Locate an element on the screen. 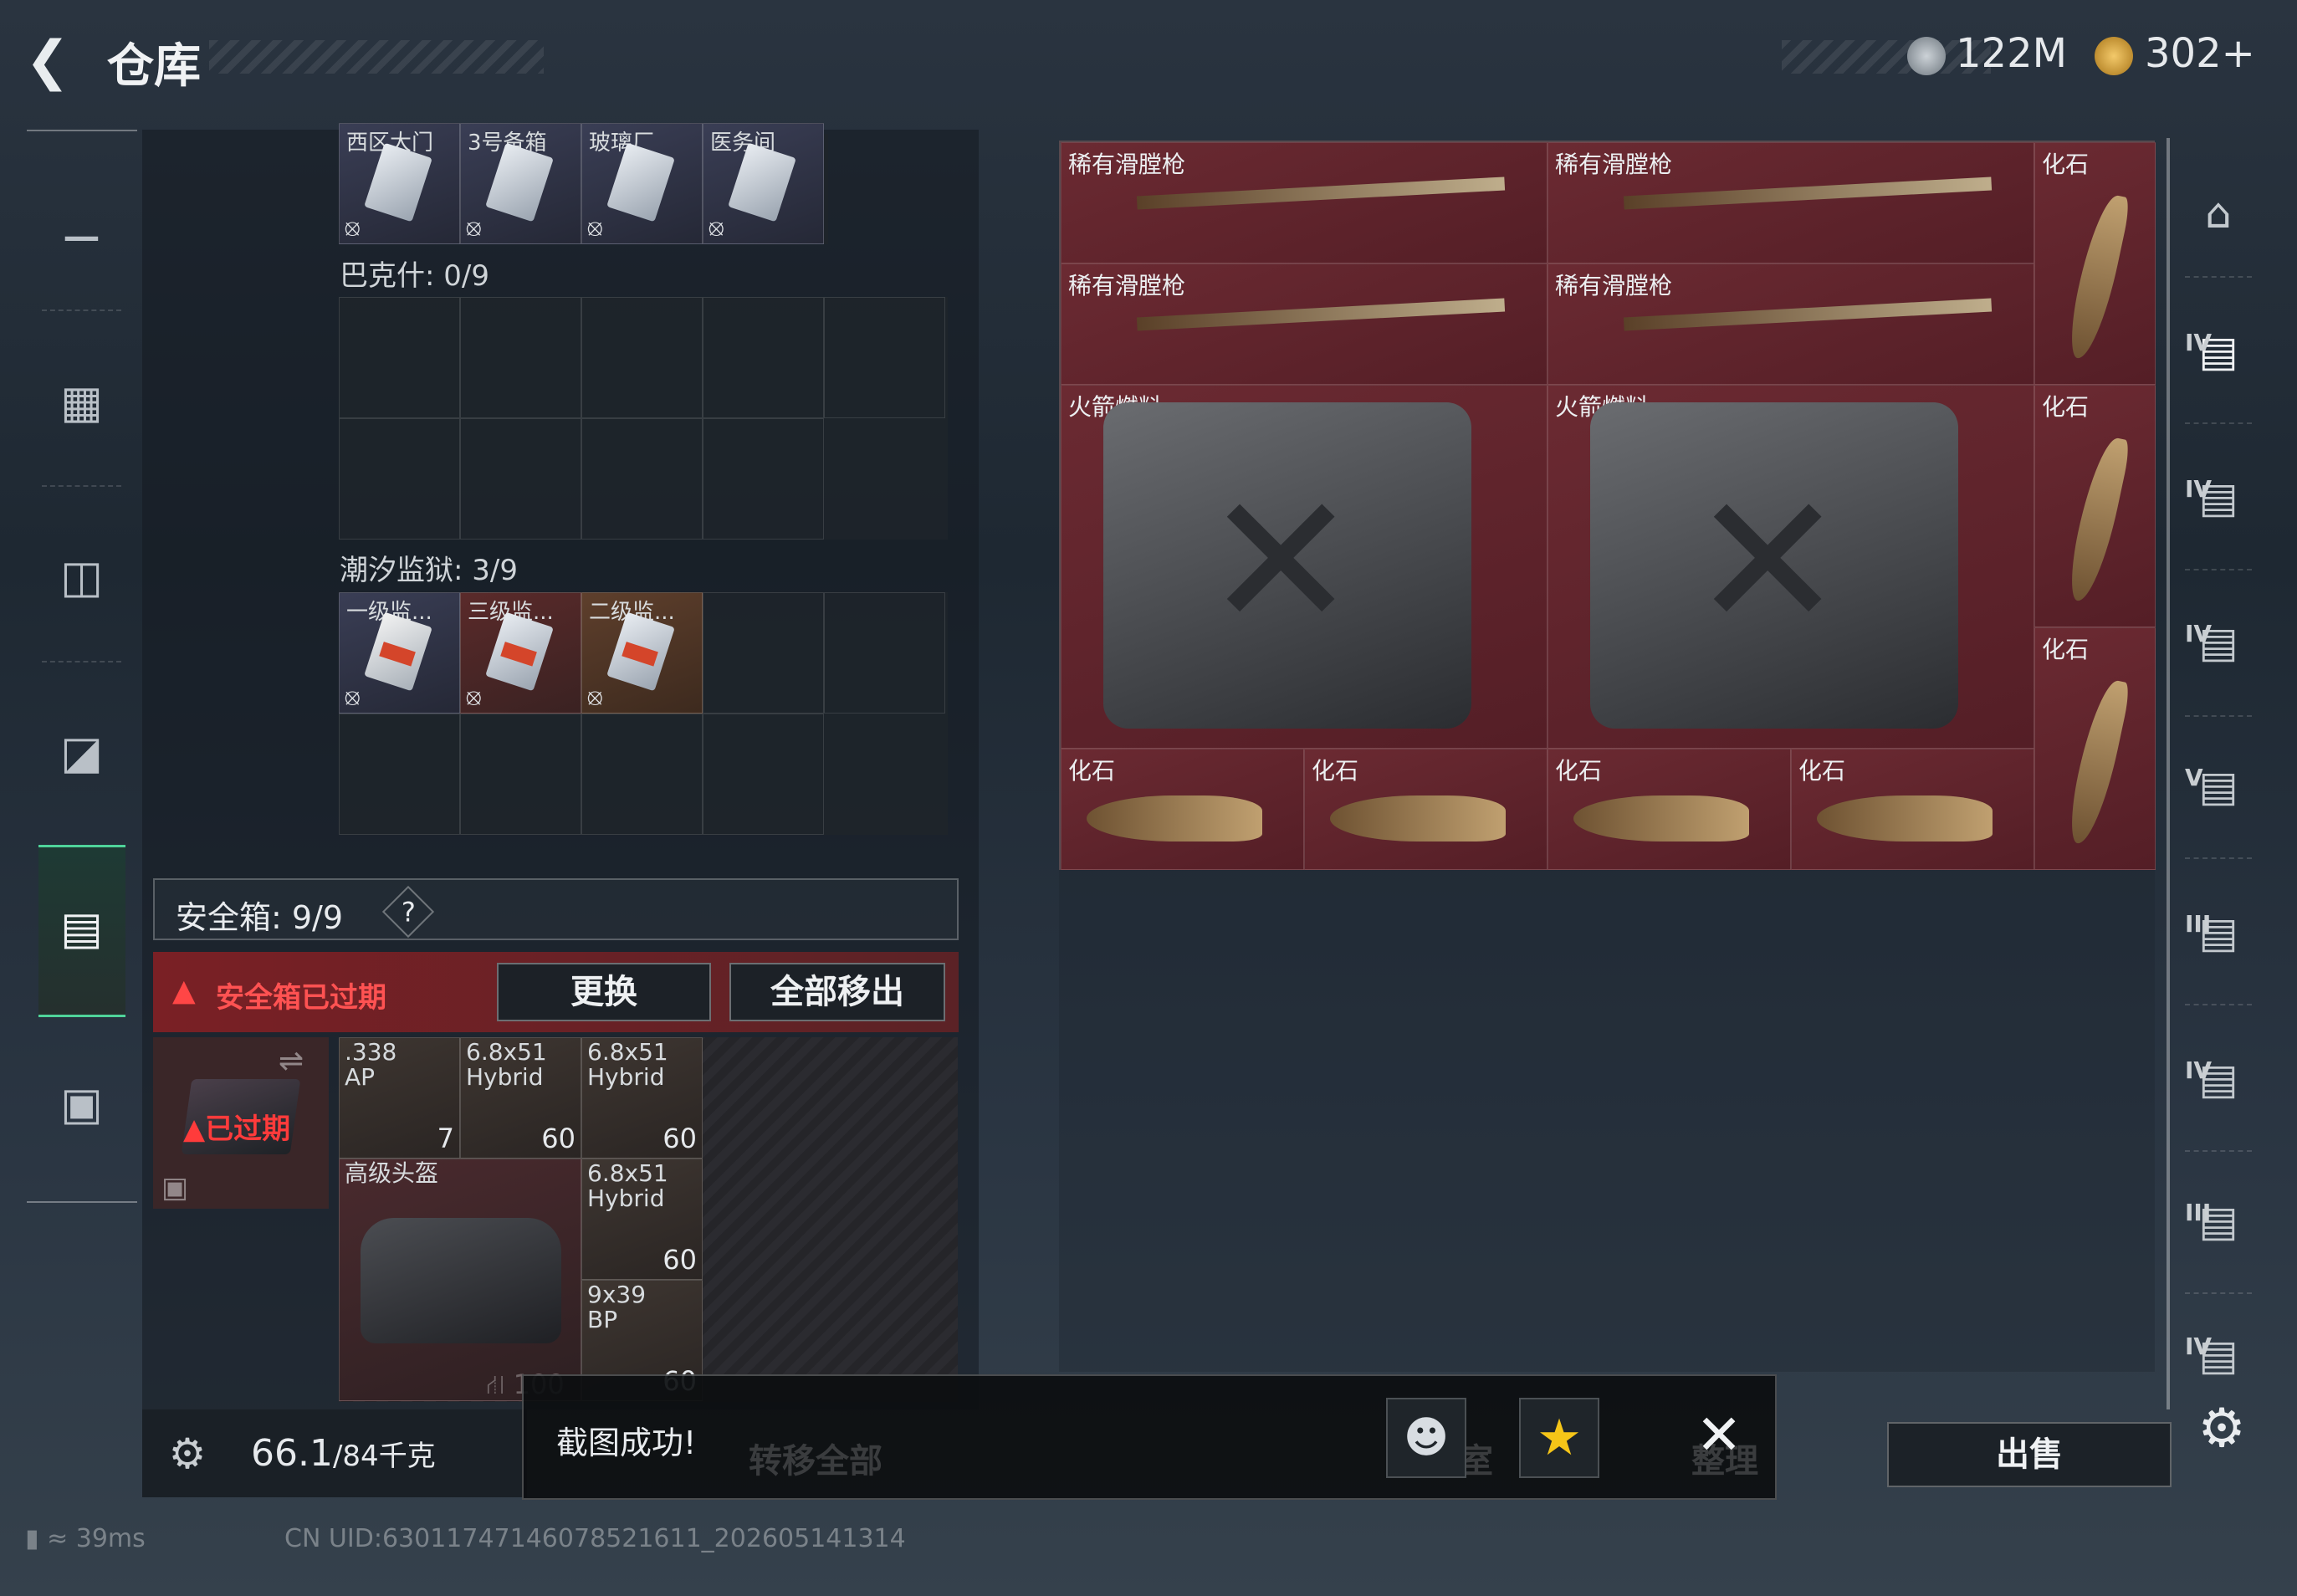  transfer-all-ghost: 转移全部 is located at coordinates (815, 1458).